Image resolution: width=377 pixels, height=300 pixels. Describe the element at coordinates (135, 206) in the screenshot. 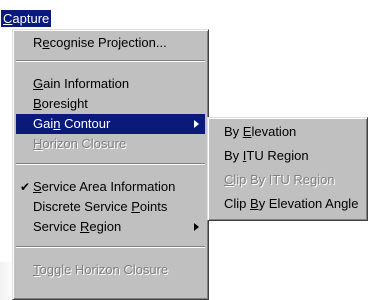

I see `menu-item-accelerator: P` at that location.